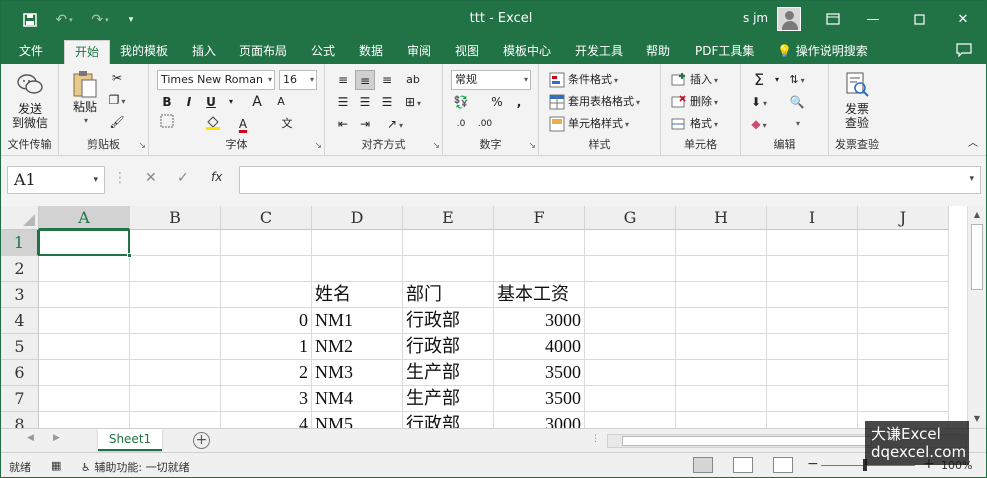 This screenshot has height=478, width=987. What do you see at coordinates (343, 124) in the screenshot?
I see `decrease-indent-icon: ⇤` at bounding box center [343, 124].